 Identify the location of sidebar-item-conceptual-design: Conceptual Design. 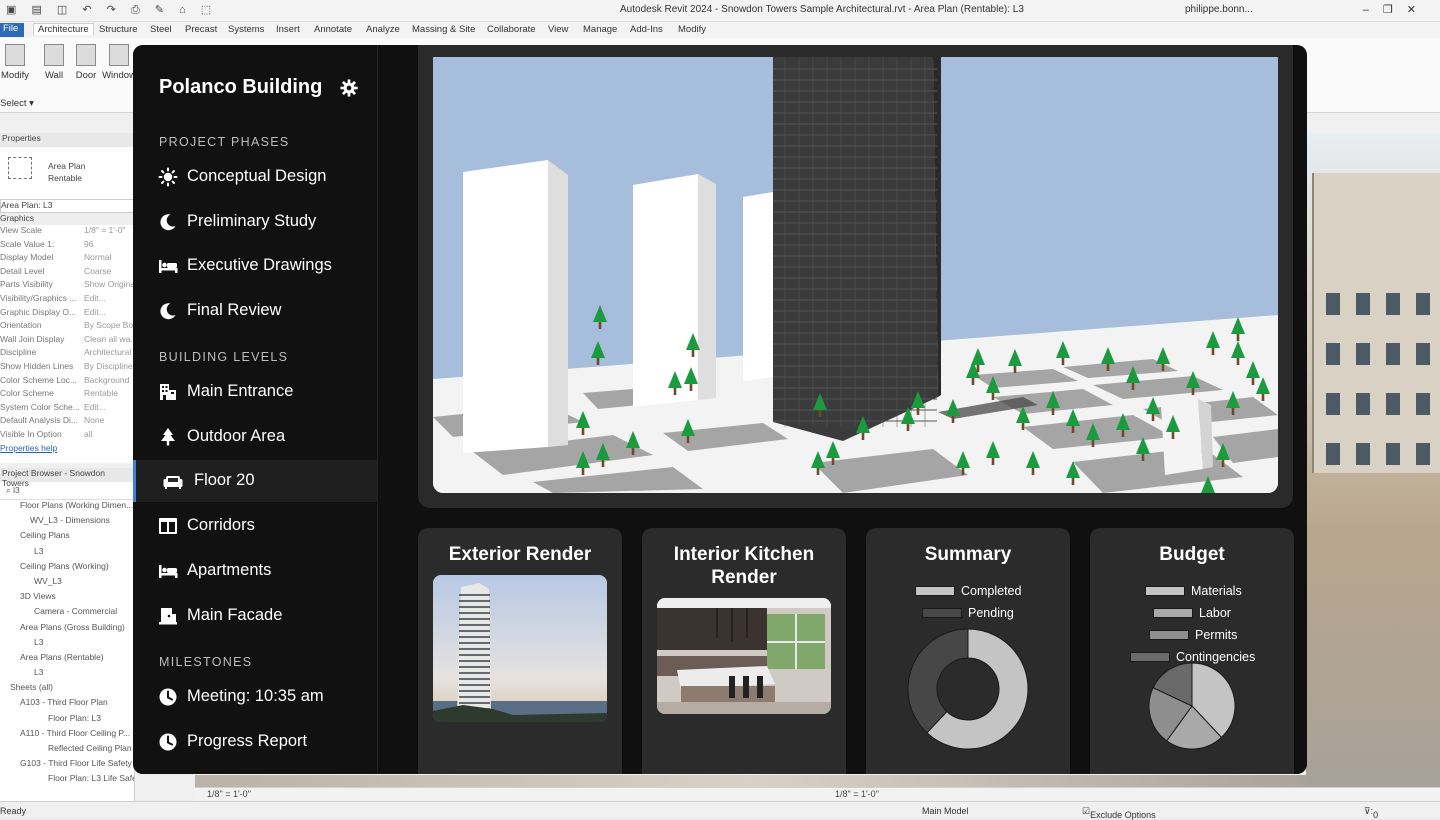
(255, 177).